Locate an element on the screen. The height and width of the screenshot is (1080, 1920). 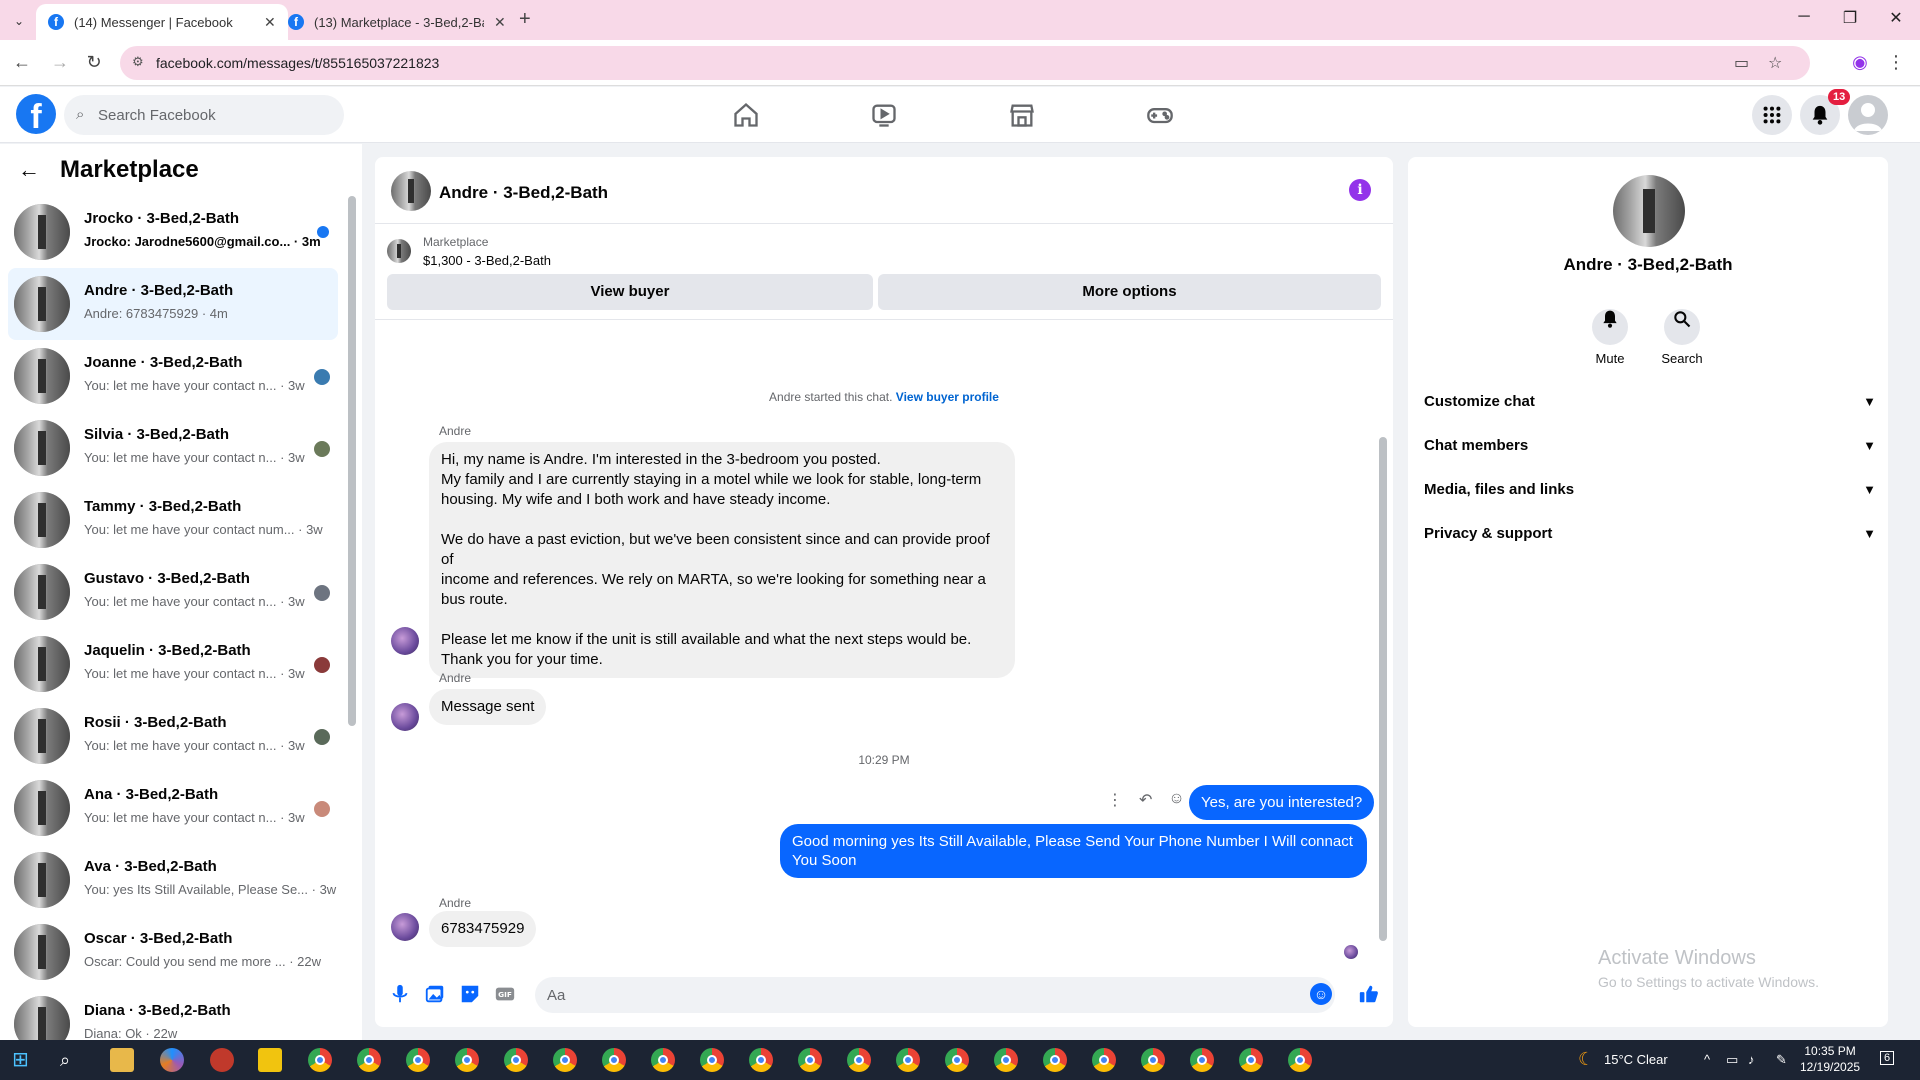
weather-text: 15°C Clear is located at coordinates (1636, 1059).